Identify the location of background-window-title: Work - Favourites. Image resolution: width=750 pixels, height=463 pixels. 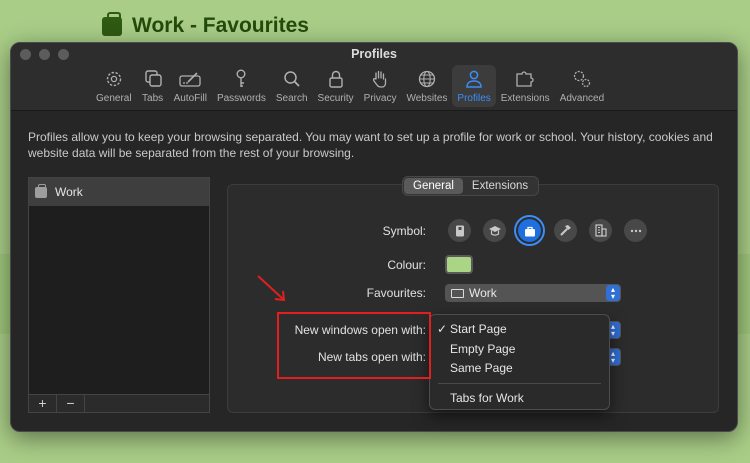
(205, 24).